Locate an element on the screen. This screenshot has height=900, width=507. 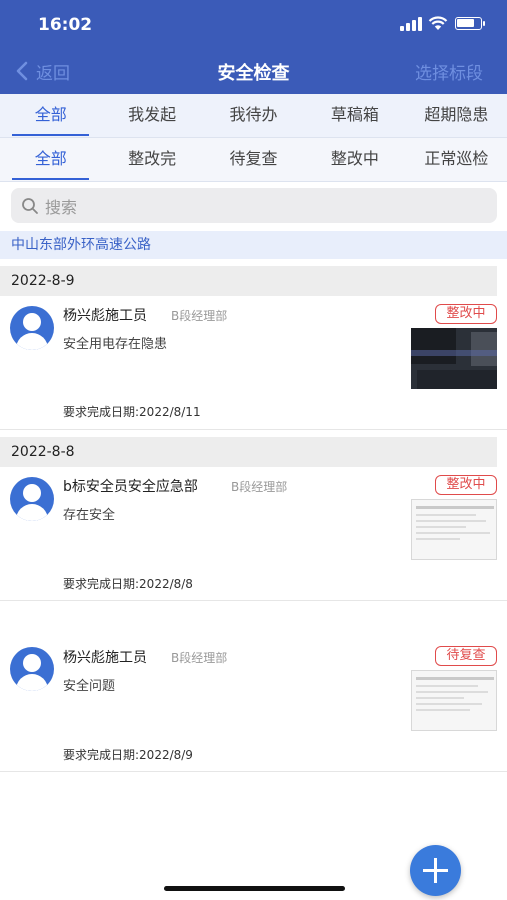
inspector-name: b标安全员安全应急部 is located at coordinates (130, 487).